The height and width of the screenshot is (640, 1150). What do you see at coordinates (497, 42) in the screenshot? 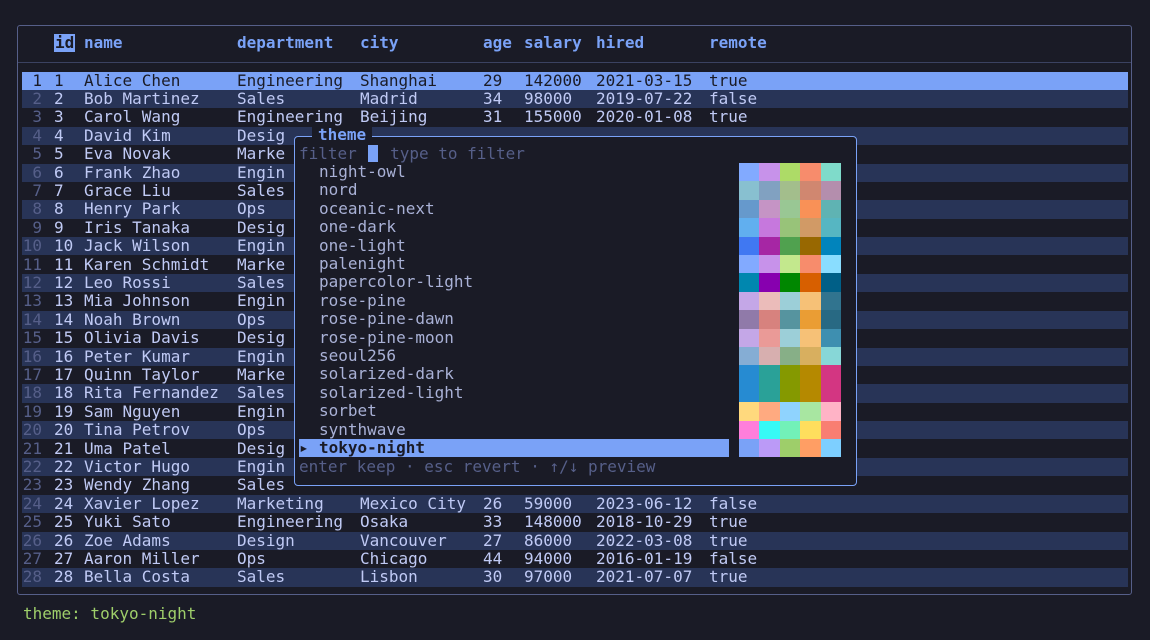
I see `column-header-age: age` at bounding box center [497, 42].